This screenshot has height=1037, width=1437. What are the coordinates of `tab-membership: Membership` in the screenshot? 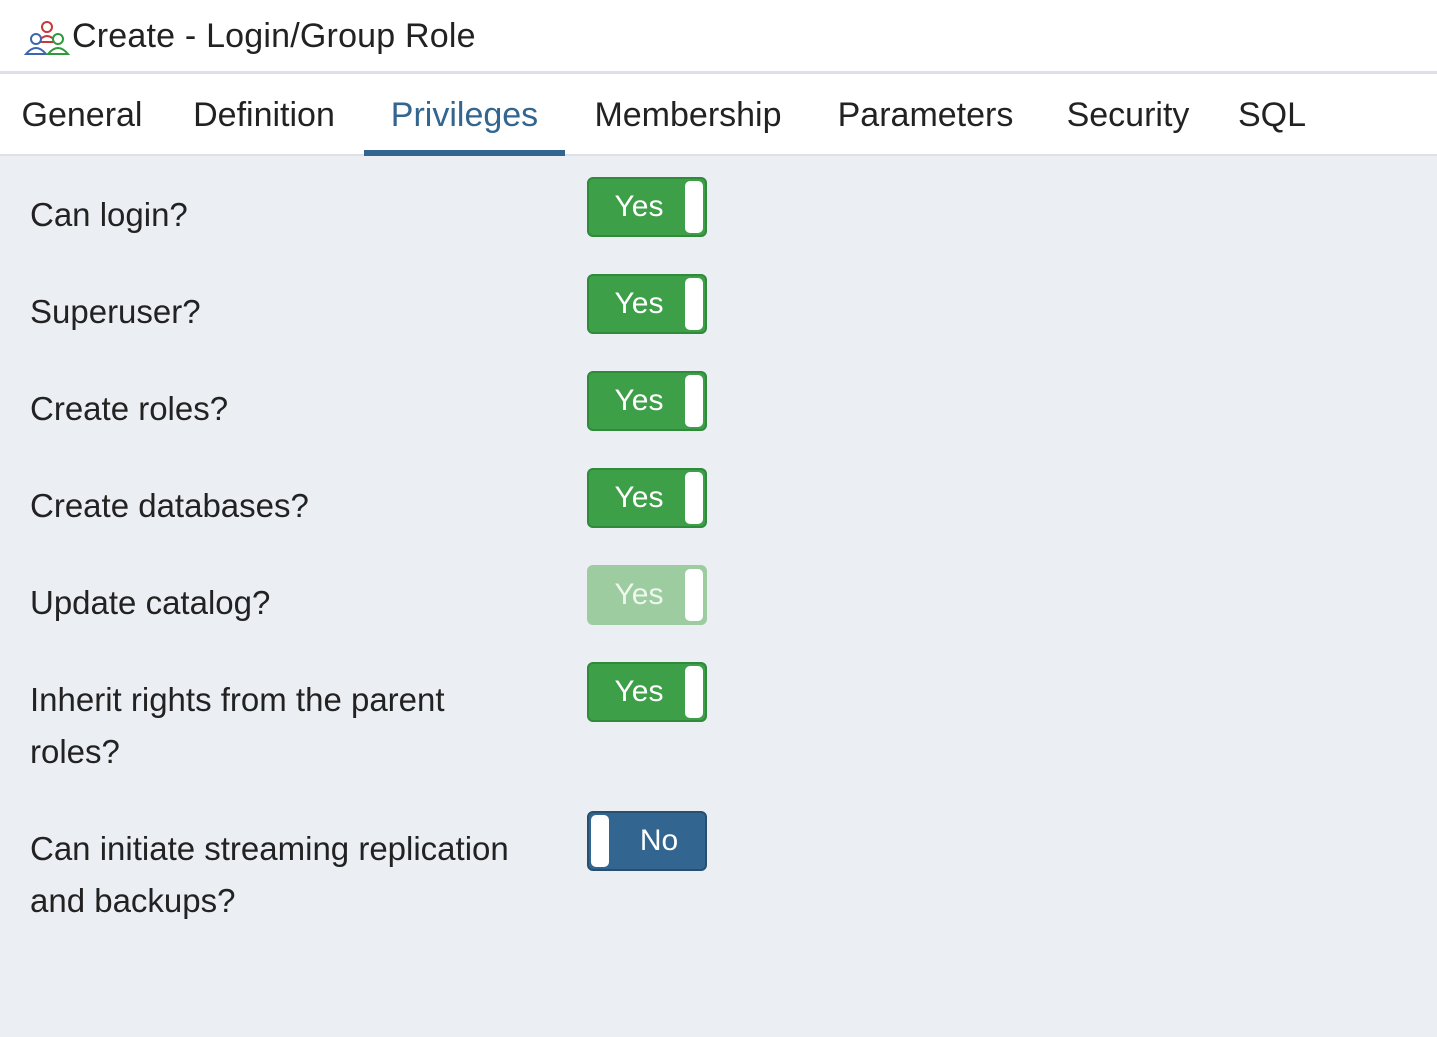 It's located at (688, 114).